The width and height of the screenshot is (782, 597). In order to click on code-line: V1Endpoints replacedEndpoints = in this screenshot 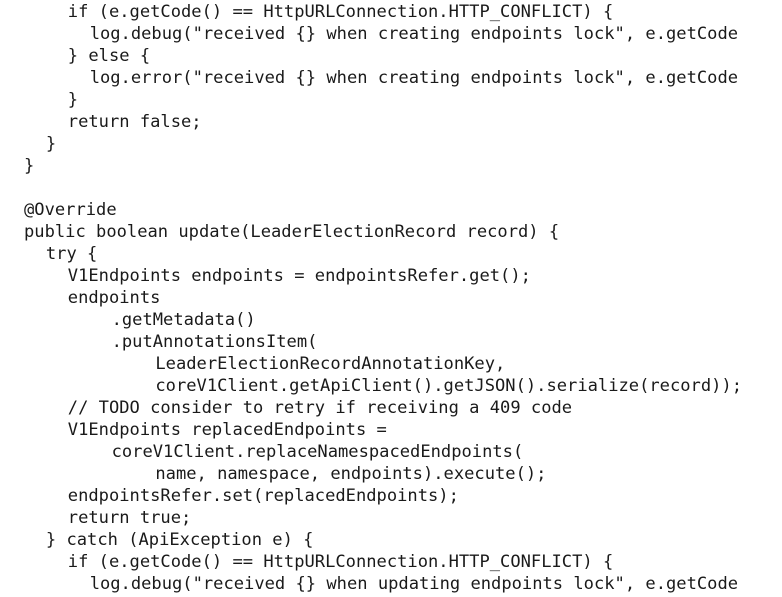, I will do `click(227, 430)`.